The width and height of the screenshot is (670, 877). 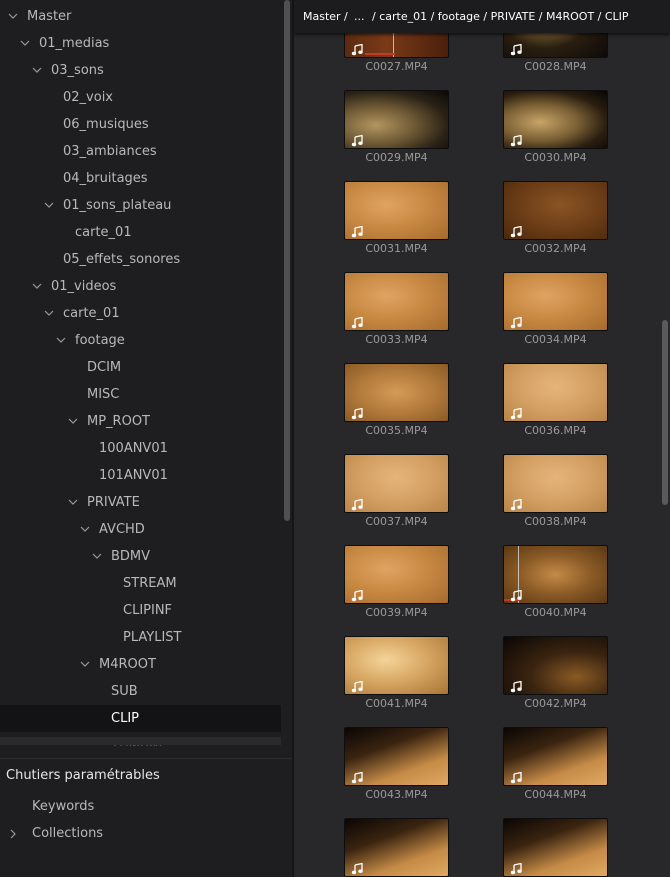 I want to click on bin-tree-item: 01_videos, so click(x=140, y=286).